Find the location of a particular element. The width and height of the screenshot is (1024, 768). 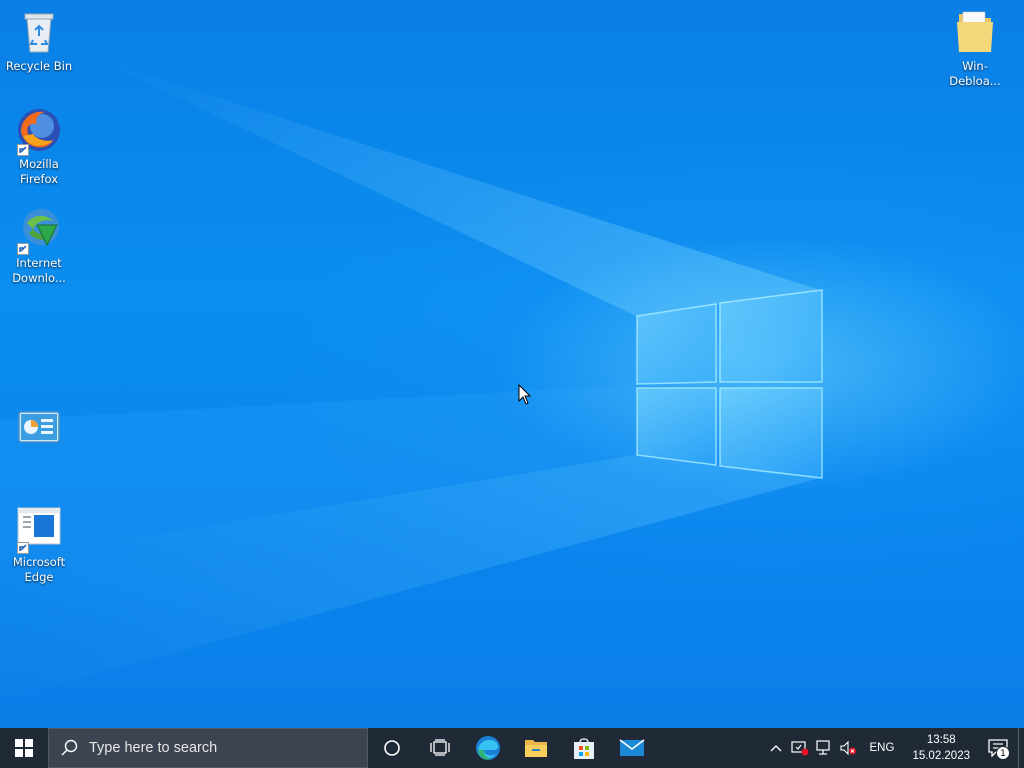

control-panel-icon is located at coordinates (39, 430).